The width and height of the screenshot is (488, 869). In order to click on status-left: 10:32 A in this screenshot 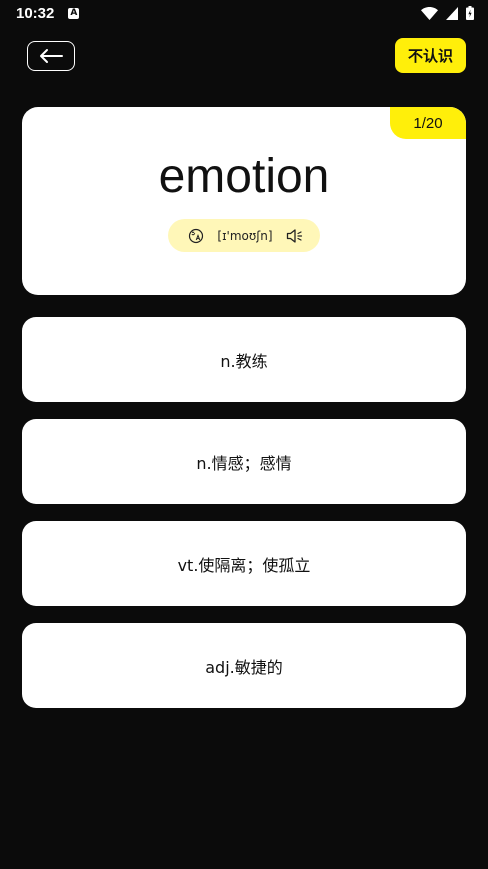, I will do `click(48, 13)`.